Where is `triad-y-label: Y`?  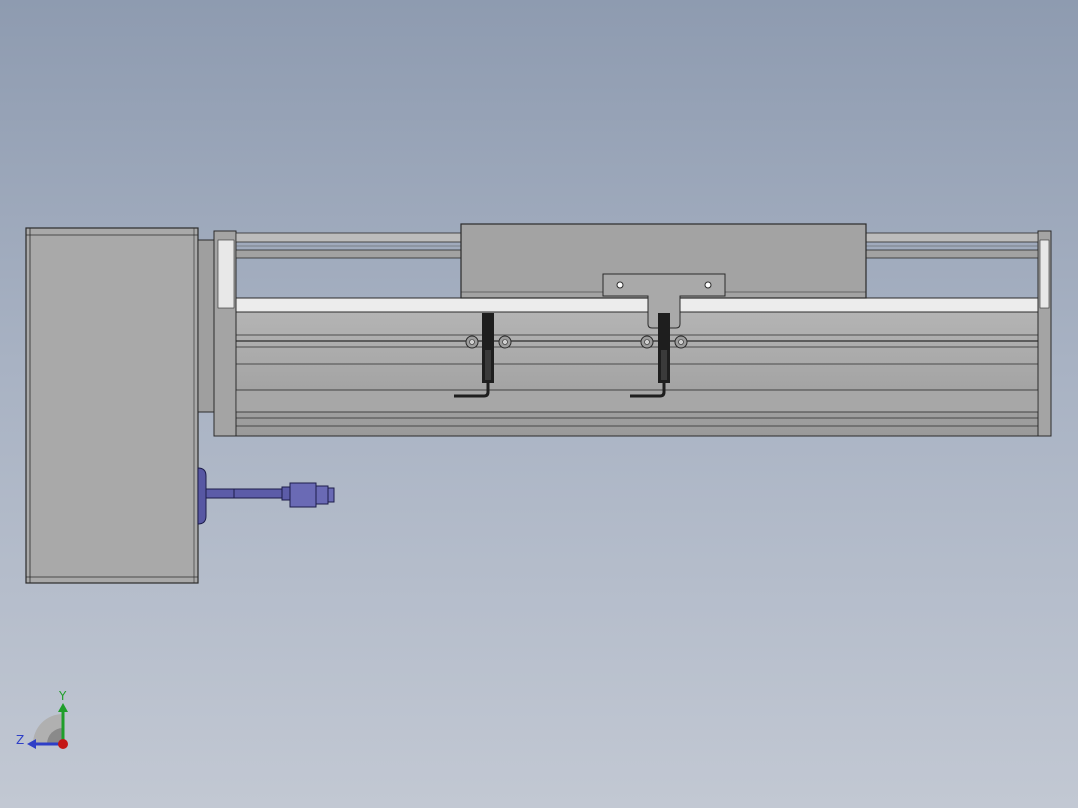 triad-y-label: Y is located at coordinates (62, 696).